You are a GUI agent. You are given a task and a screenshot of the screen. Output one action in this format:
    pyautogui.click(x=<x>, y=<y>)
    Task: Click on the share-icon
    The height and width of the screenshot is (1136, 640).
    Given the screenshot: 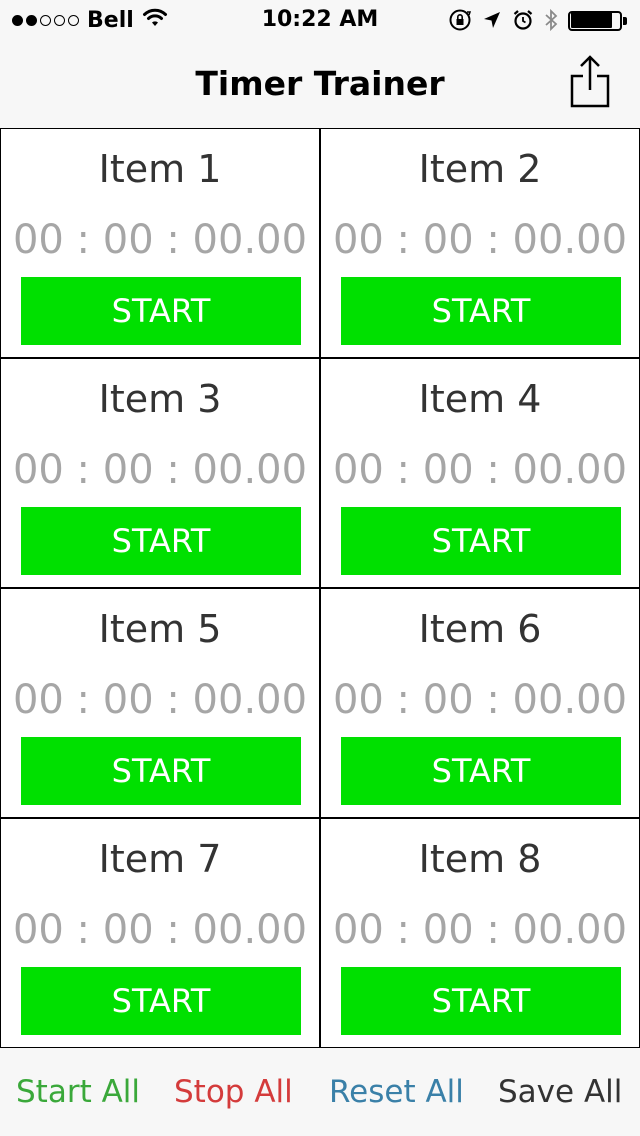 What is the action you would take?
    pyautogui.click(x=590, y=81)
    